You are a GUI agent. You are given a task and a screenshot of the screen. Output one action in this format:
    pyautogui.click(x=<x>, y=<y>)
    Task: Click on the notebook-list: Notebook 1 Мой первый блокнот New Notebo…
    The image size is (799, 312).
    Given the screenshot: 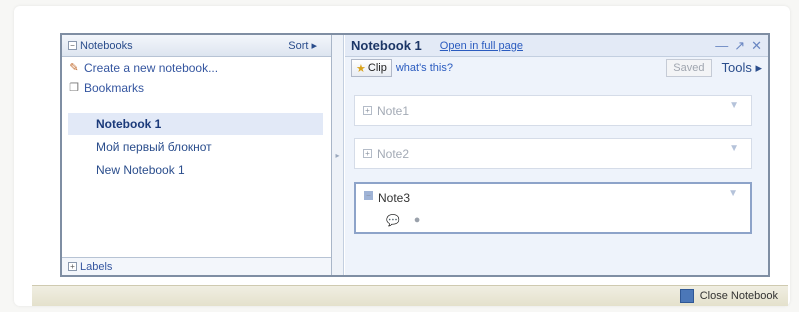 What is the action you would take?
    pyautogui.click(x=196, y=147)
    